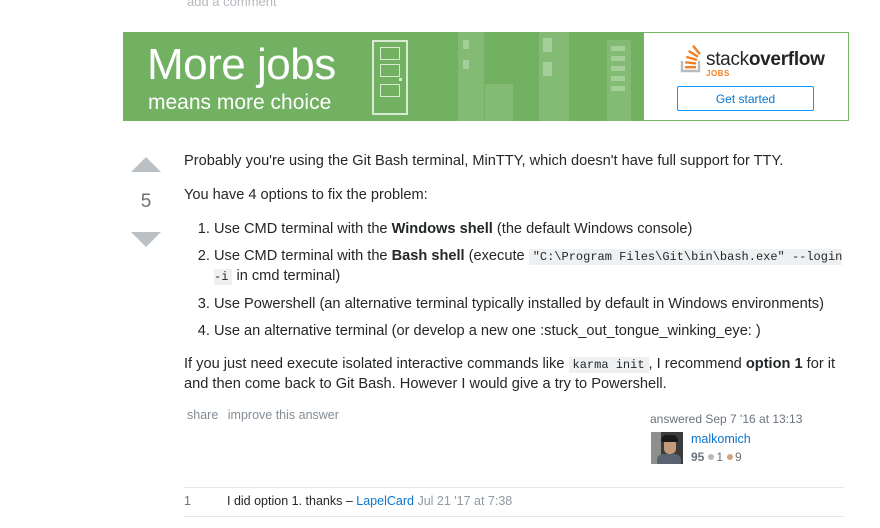 The width and height of the screenshot is (880, 528). I want to click on comment-text: I did option 1. thanks –, so click(292, 501).